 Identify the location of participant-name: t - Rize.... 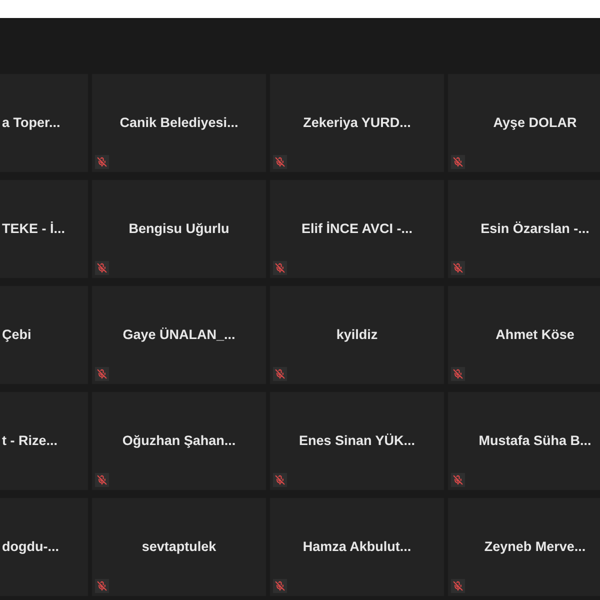
(30, 441).